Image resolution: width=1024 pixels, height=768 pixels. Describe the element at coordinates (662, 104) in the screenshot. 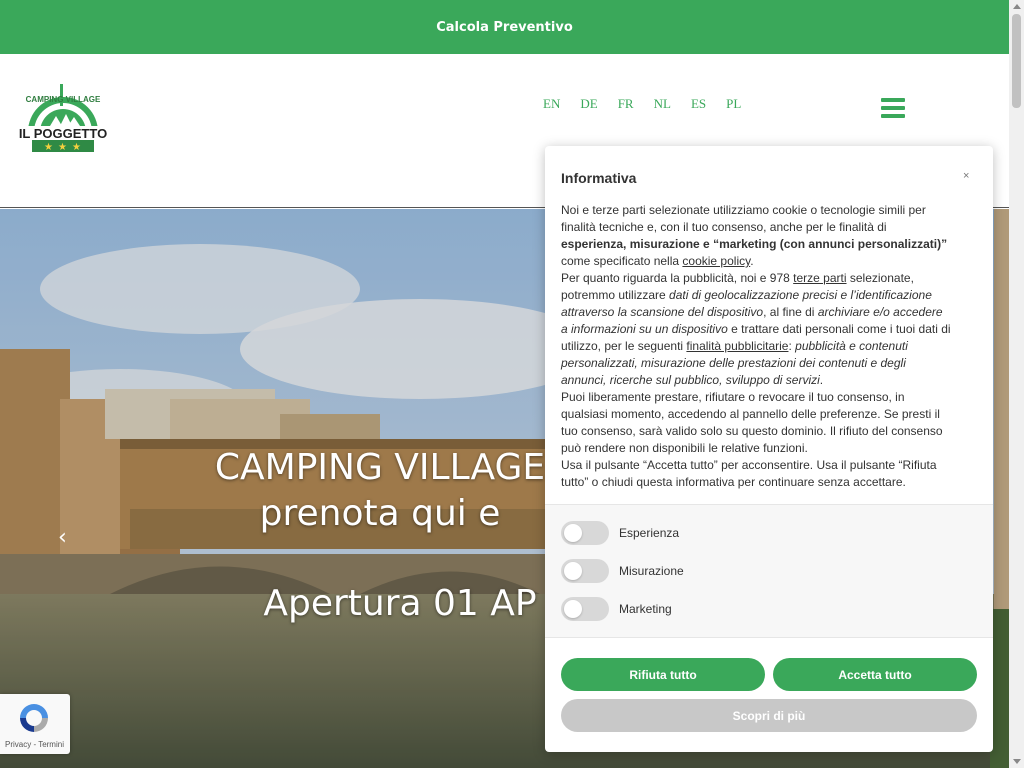

I see `lang-nl: NL` at that location.